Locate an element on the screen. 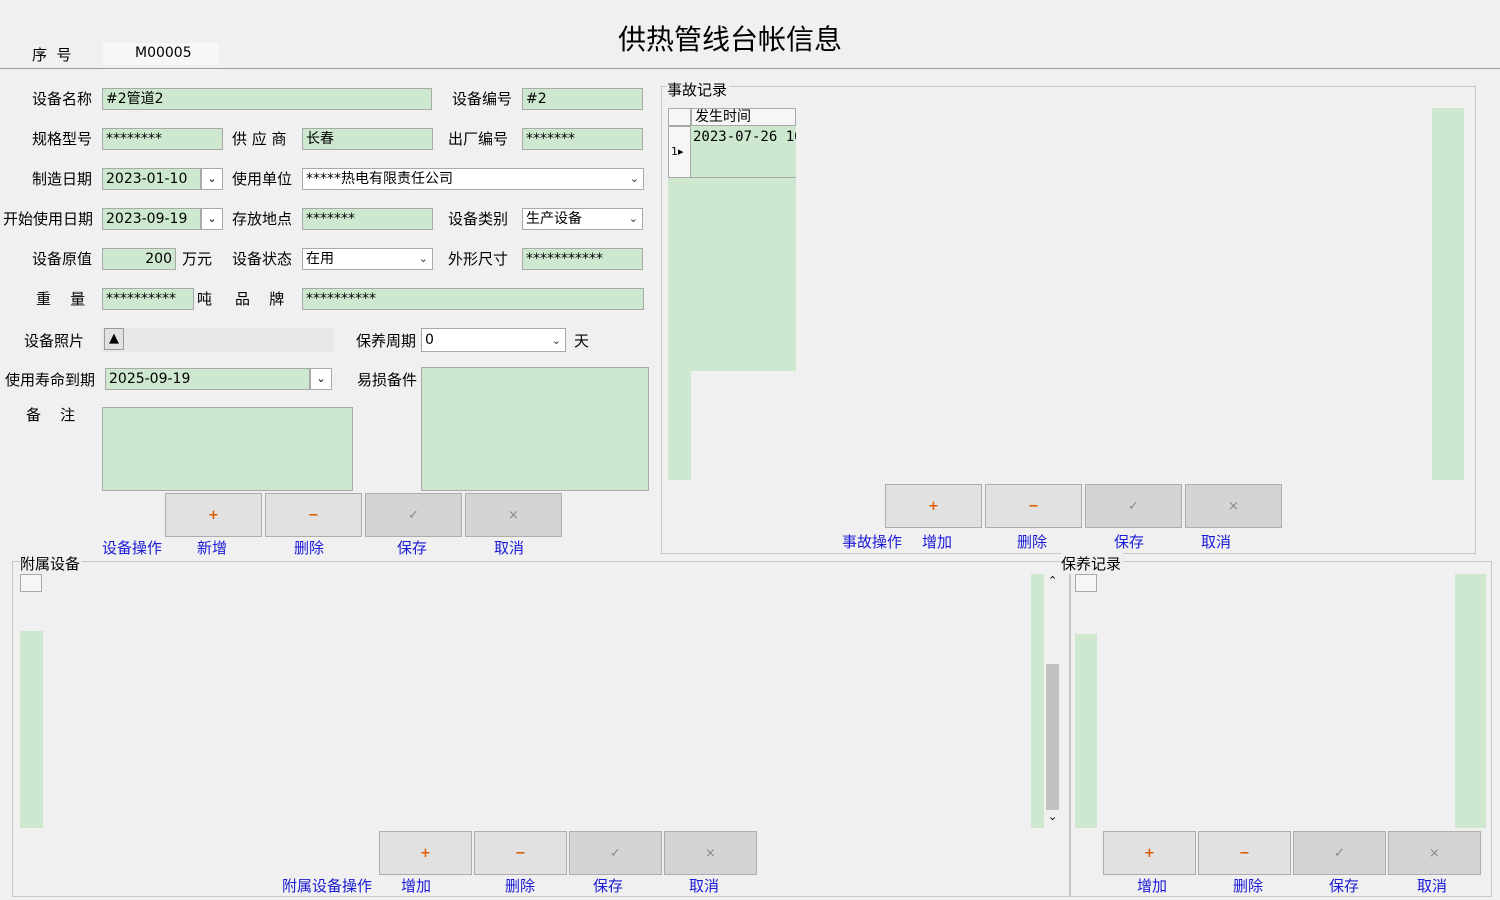 This screenshot has width=1500, height=900. attached-cancel-link: 取消 is located at coordinates (704, 885).